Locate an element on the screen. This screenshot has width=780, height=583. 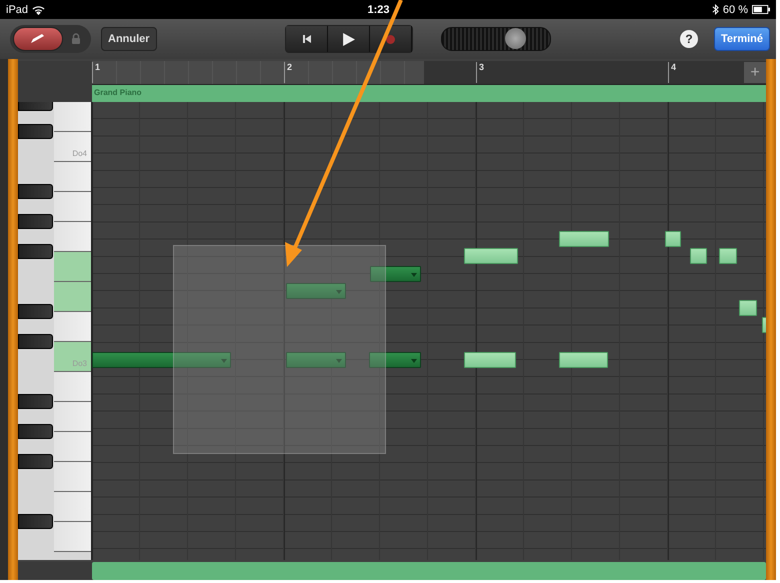
track-region: Grand Piano is located at coordinates (429, 93).